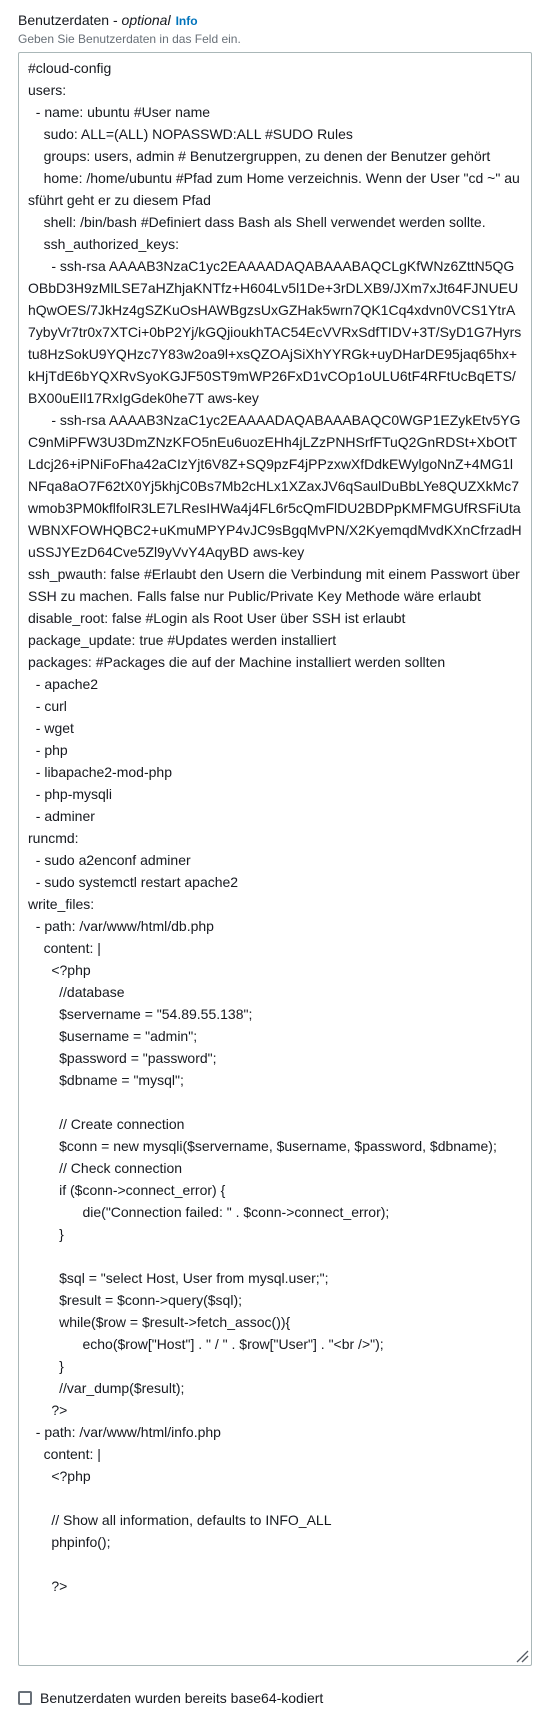 The width and height of the screenshot is (552, 1726). What do you see at coordinates (276, 20) in the screenshot?
I see `field-label-row: Benutzerdaten - optional Info` at bounding box center [276, 20].